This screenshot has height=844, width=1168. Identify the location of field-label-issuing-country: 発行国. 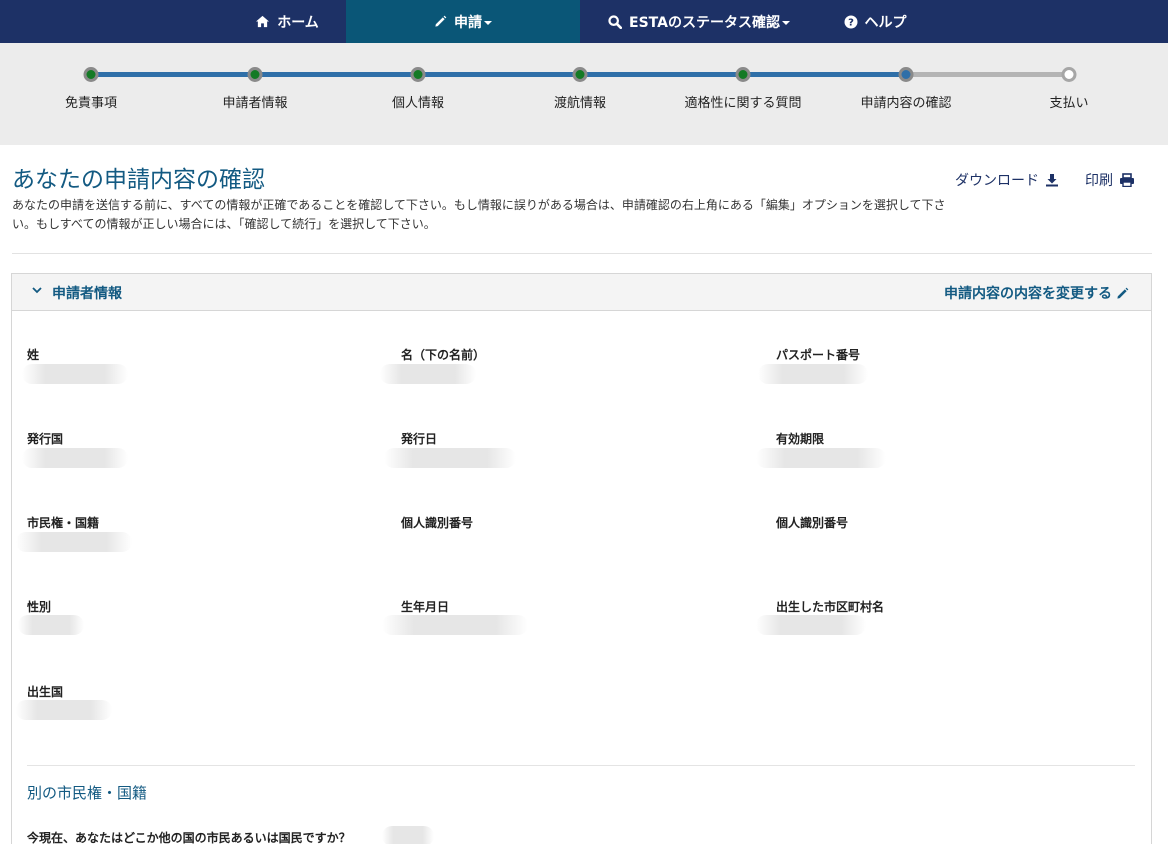
(45, 439).